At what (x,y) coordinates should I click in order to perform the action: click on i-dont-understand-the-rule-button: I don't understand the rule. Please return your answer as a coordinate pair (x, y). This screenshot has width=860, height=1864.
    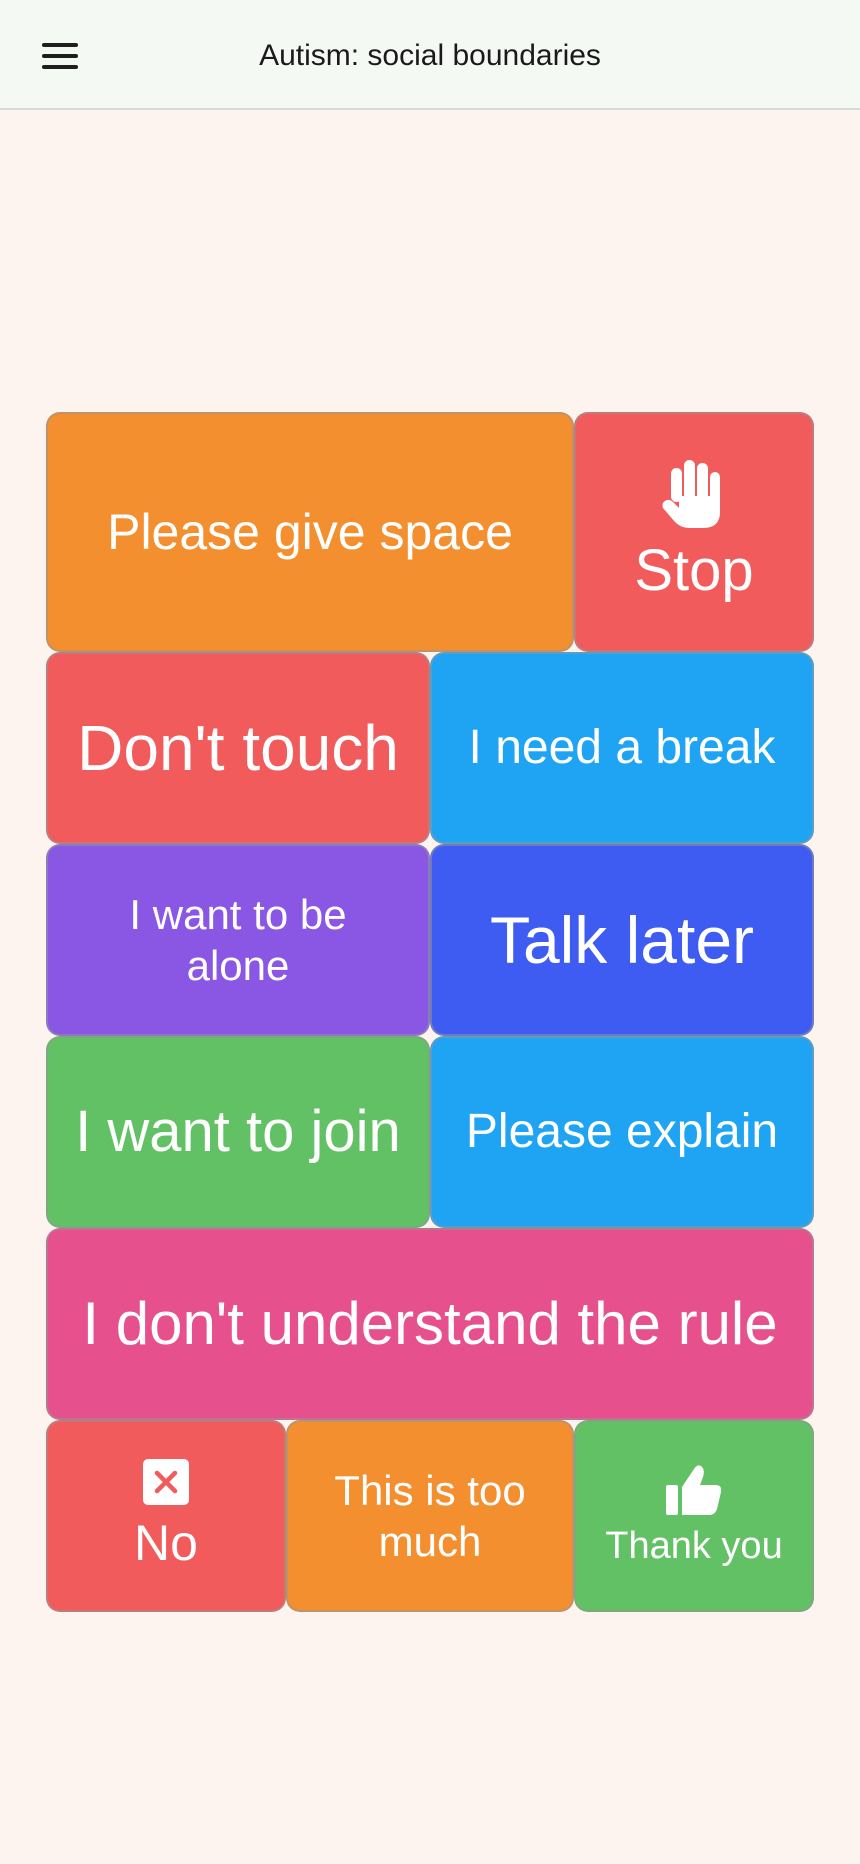
    Looking at the image, I should click on (430, 1324).